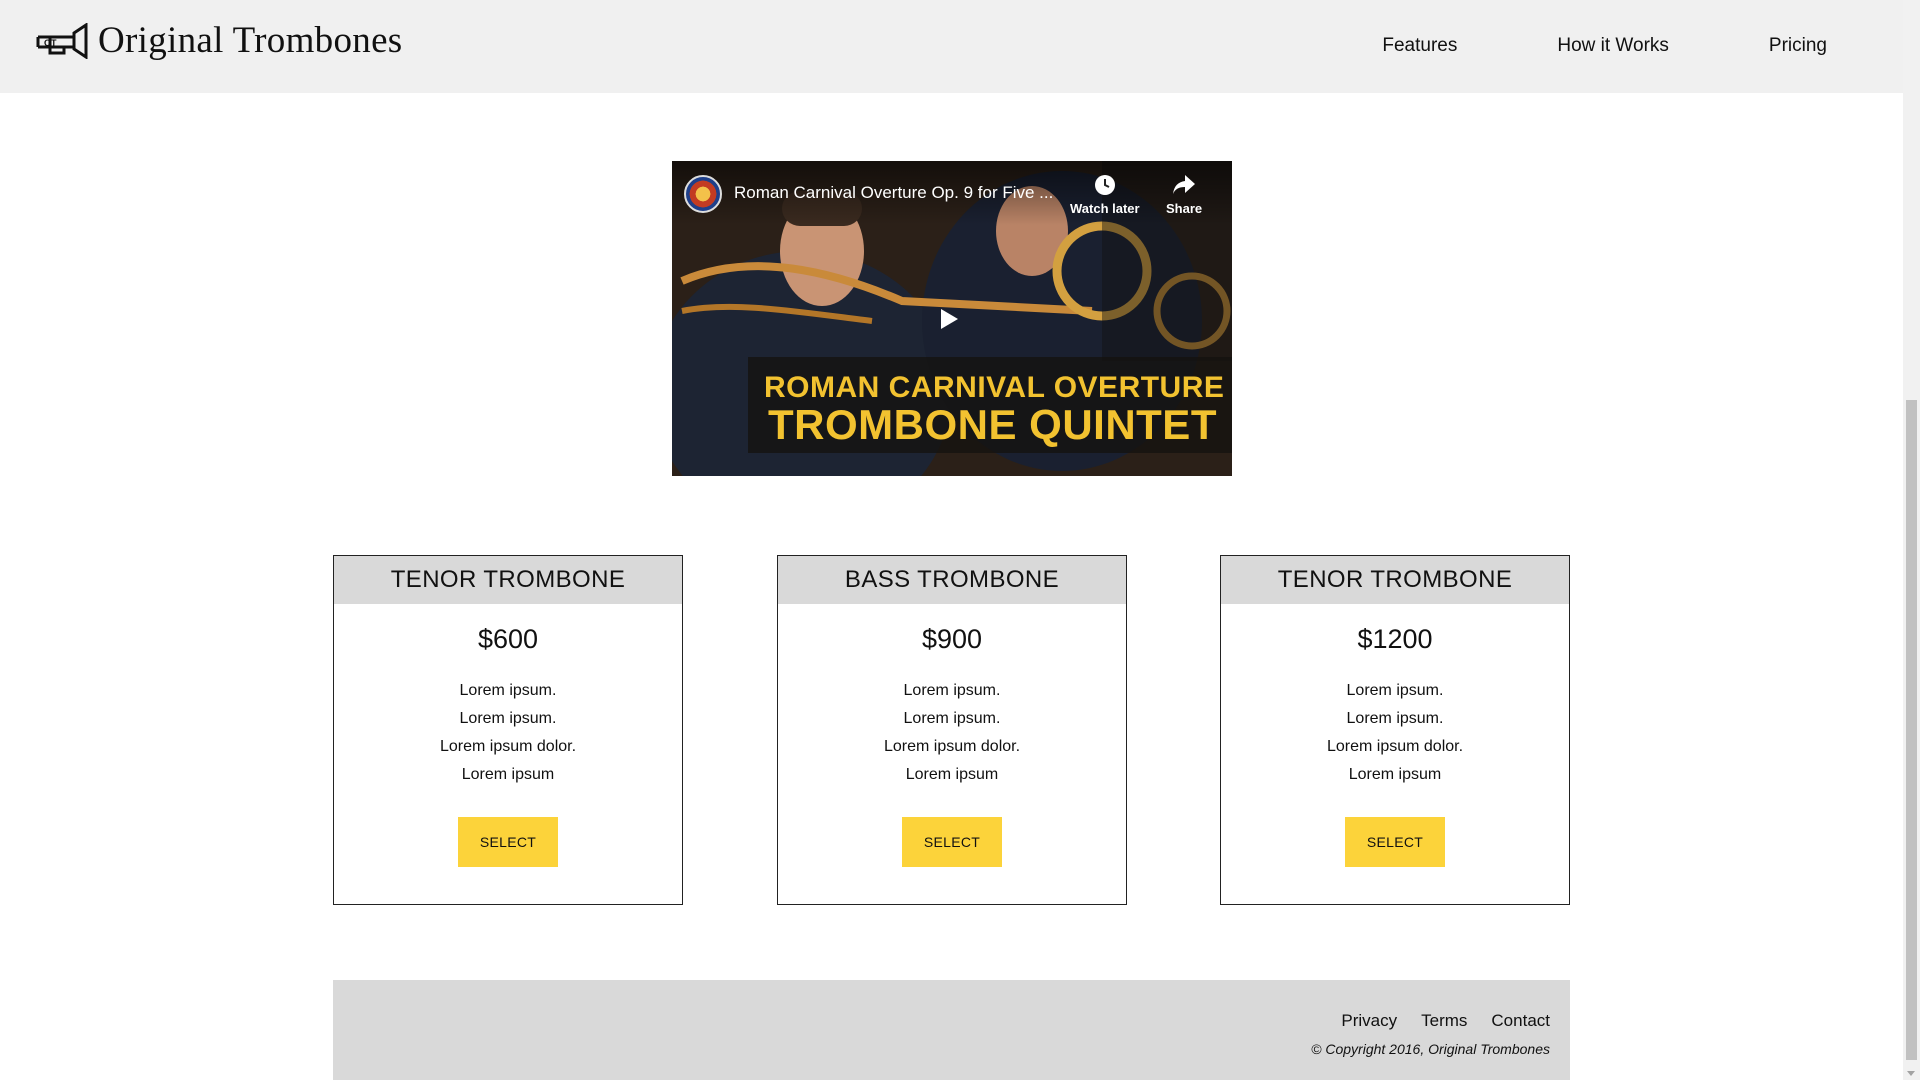 The image size is (1920, 1080). I want to click on scroll-down-arrow-icon, so click(1911, 1073).